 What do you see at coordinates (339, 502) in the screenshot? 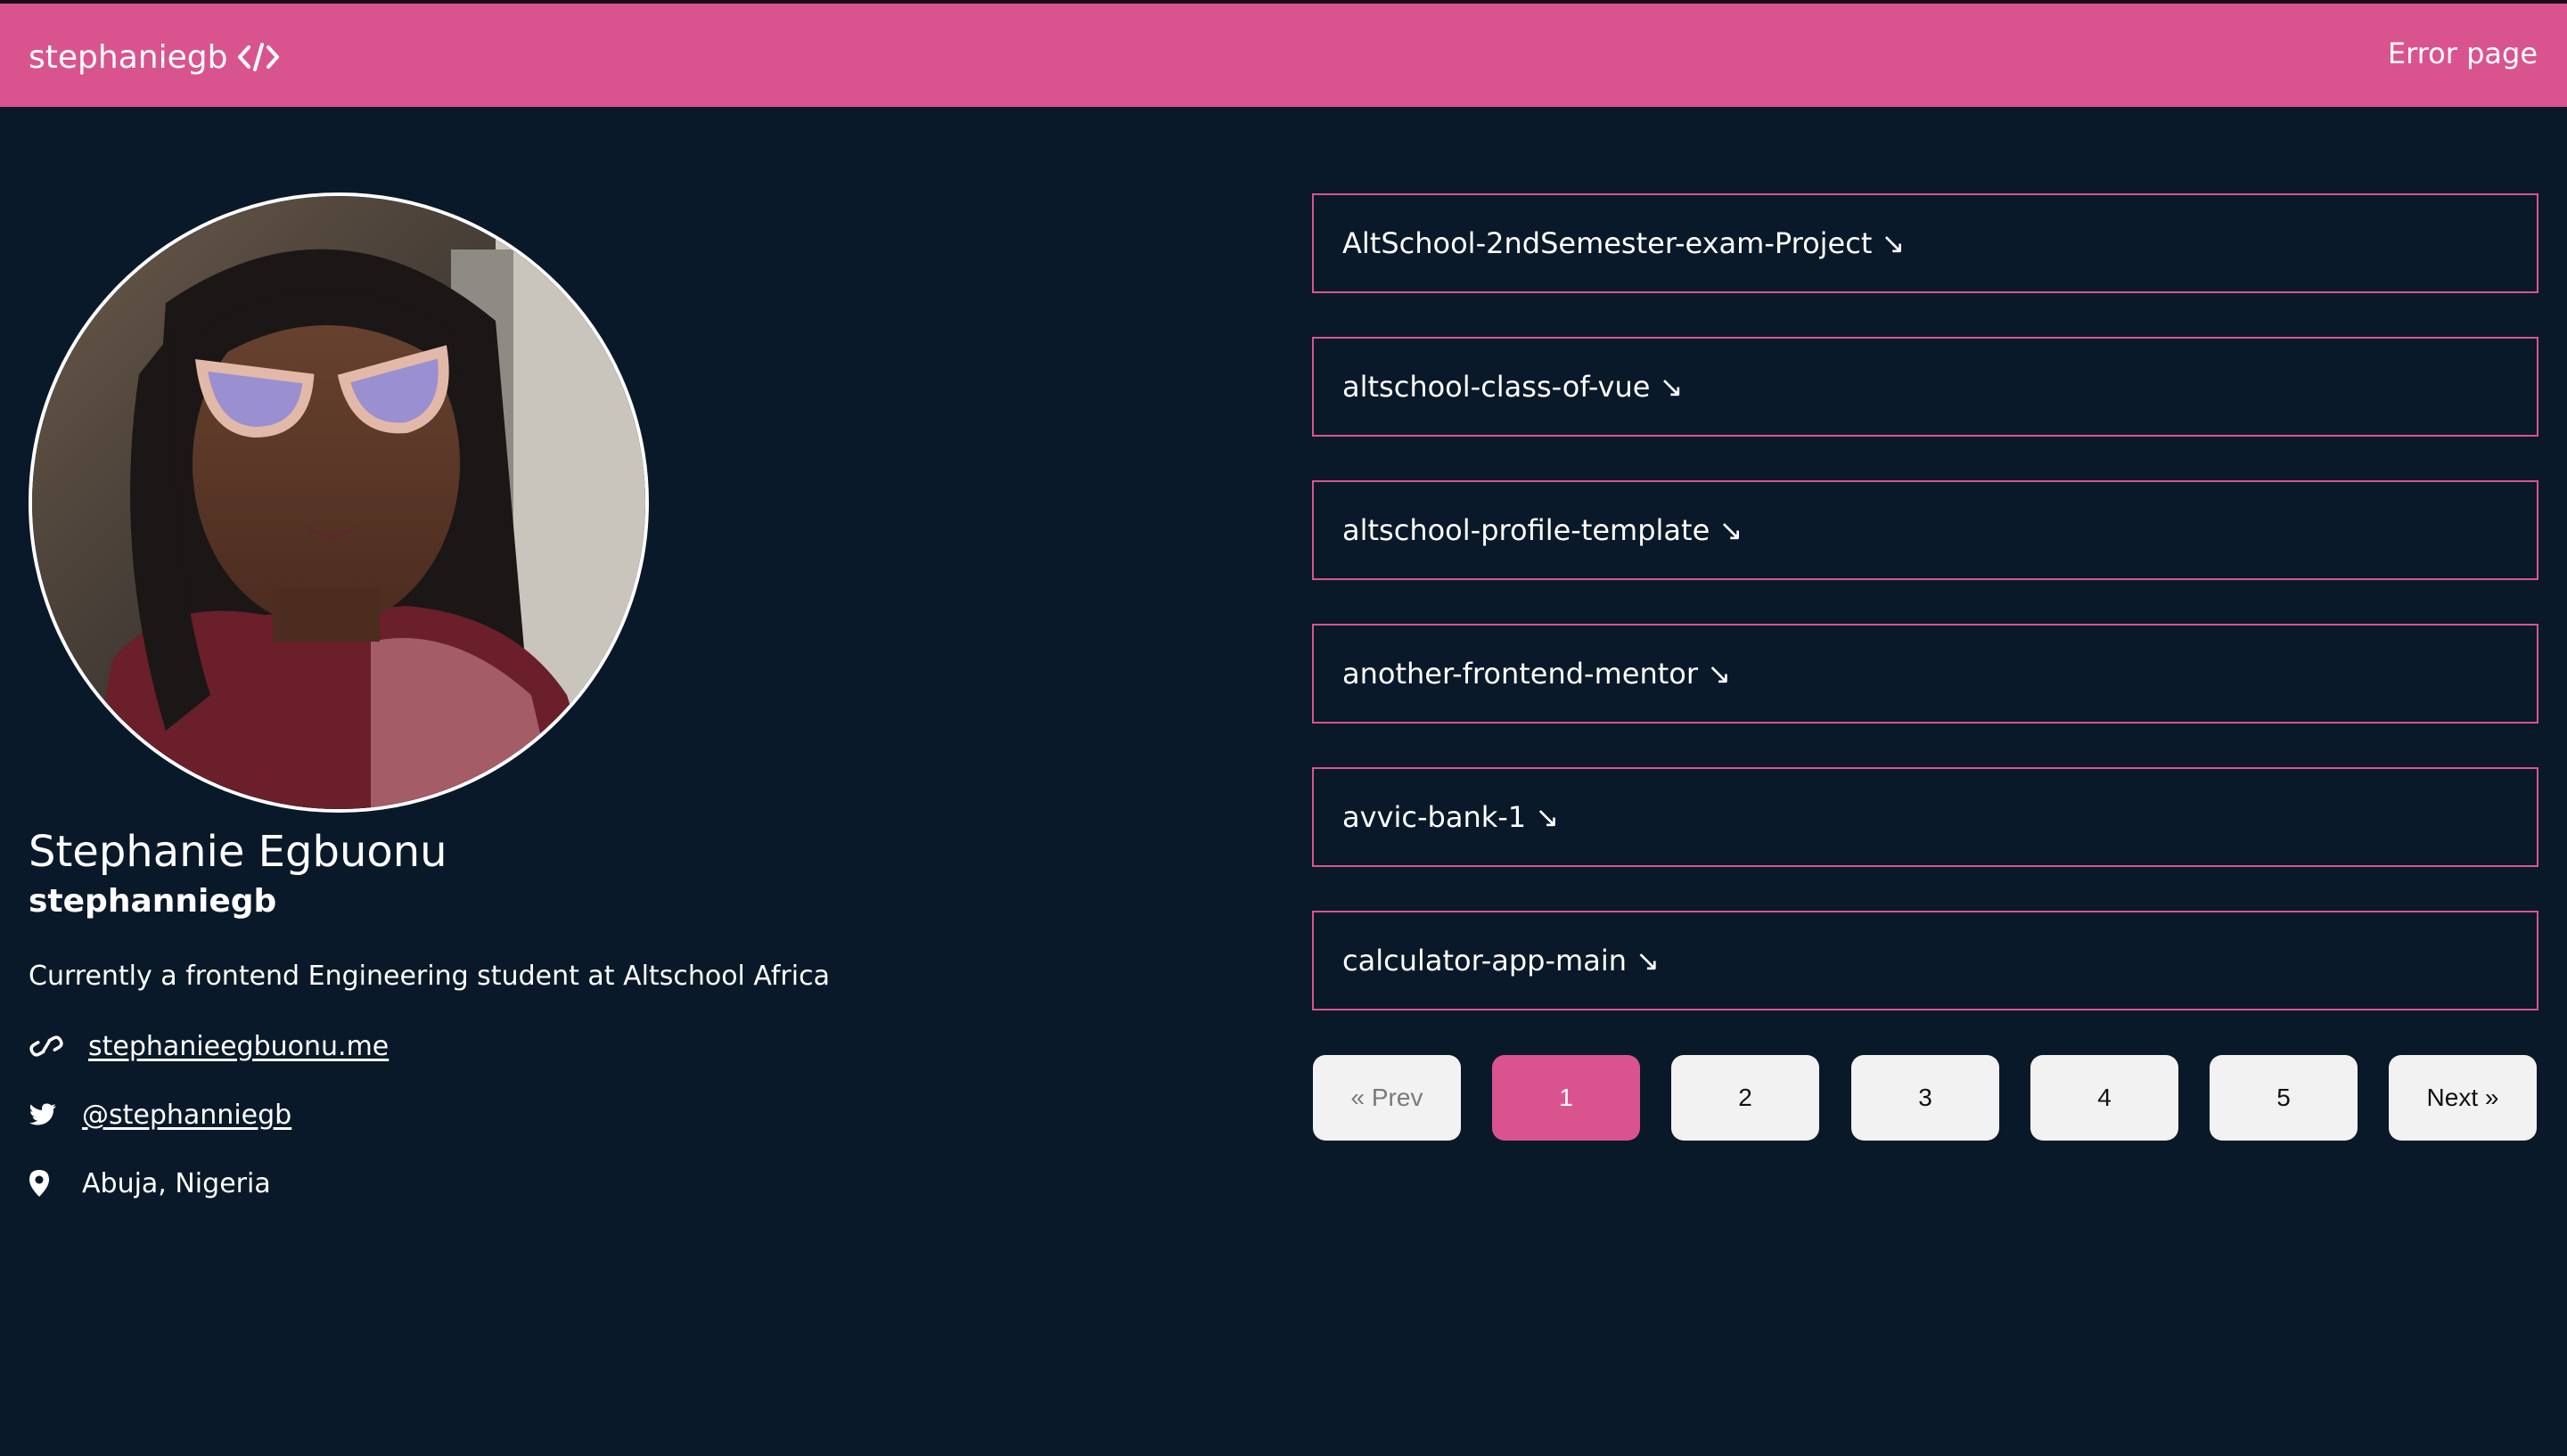
I see `profile-avatar` at bounding box center [339, 502].